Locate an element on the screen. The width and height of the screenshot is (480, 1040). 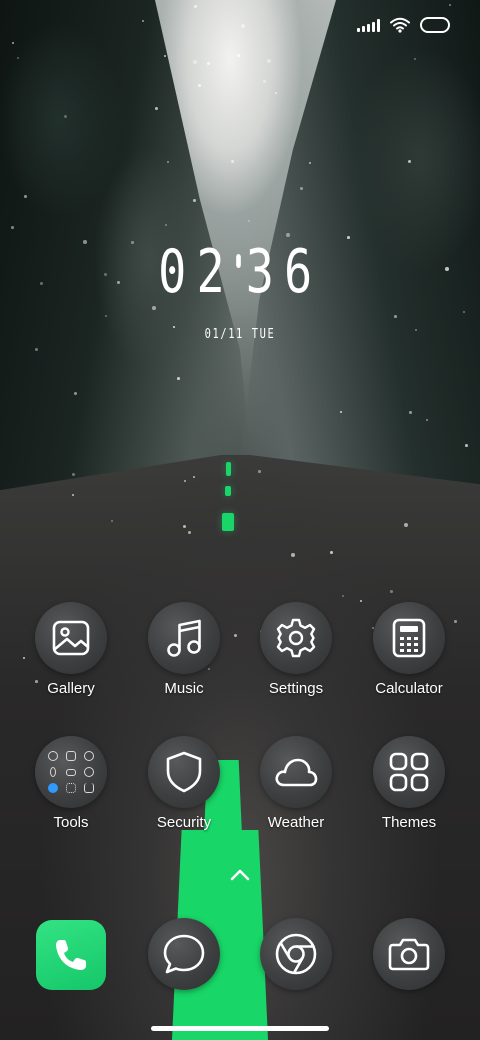
clock-date: 01/11 TUE is located at coordinates (240, 334).